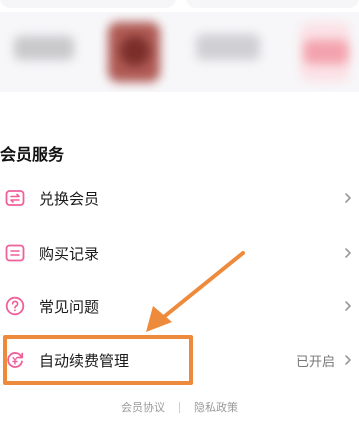  I want to click on menu-item-purchase-history: 购买记录, so click(179, 253).